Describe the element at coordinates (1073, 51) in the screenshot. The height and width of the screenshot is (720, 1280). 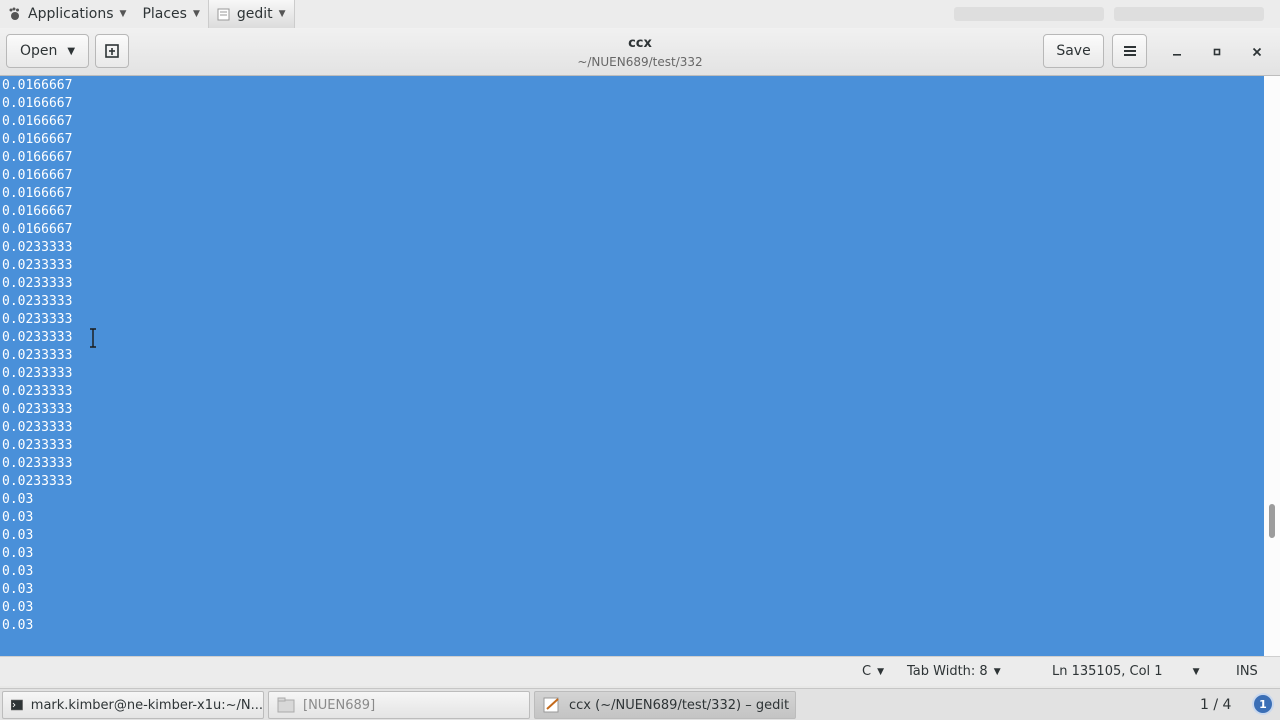
I see `save-button: Save` at that location.